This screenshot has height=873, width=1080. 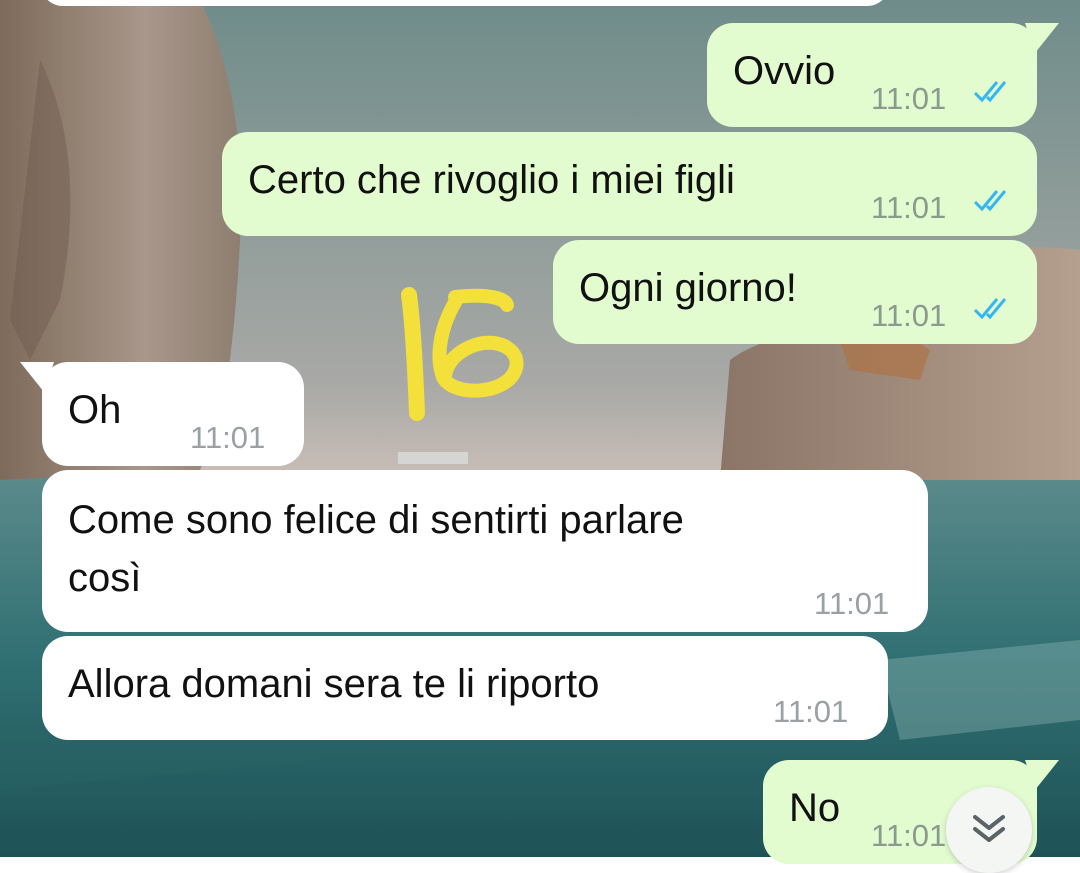 I want to click on message-bubble-incoming: Oh 11:01, so click(x=173, y=414).